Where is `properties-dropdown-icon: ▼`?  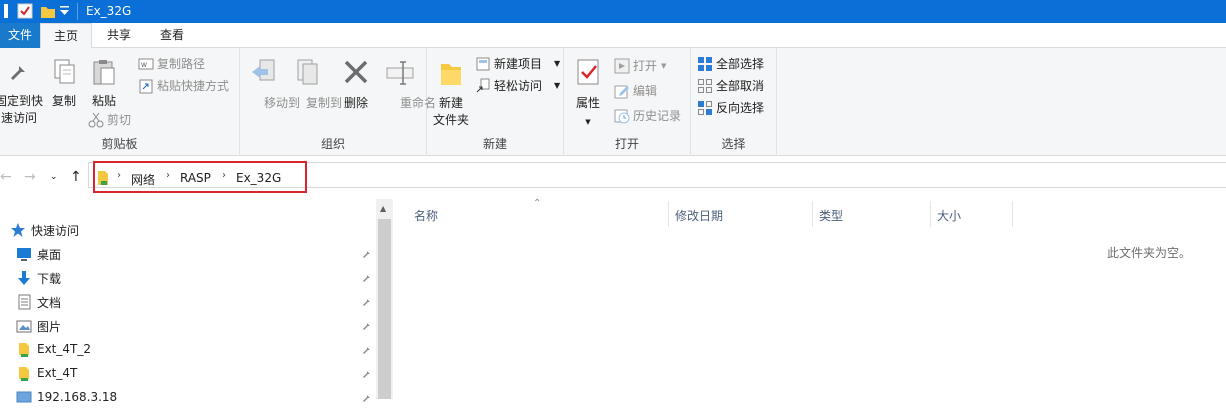
properties-dropdown-icon: ▼ is located at coordinates (588, 122).